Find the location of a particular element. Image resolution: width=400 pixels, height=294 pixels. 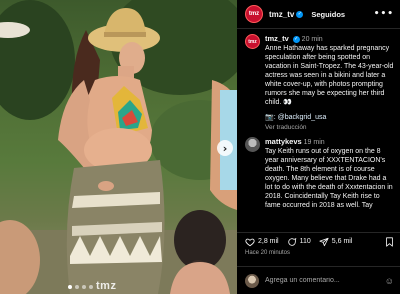

photo-credit: 📷: @backgrid_usa is located at coordinates (329, 117).